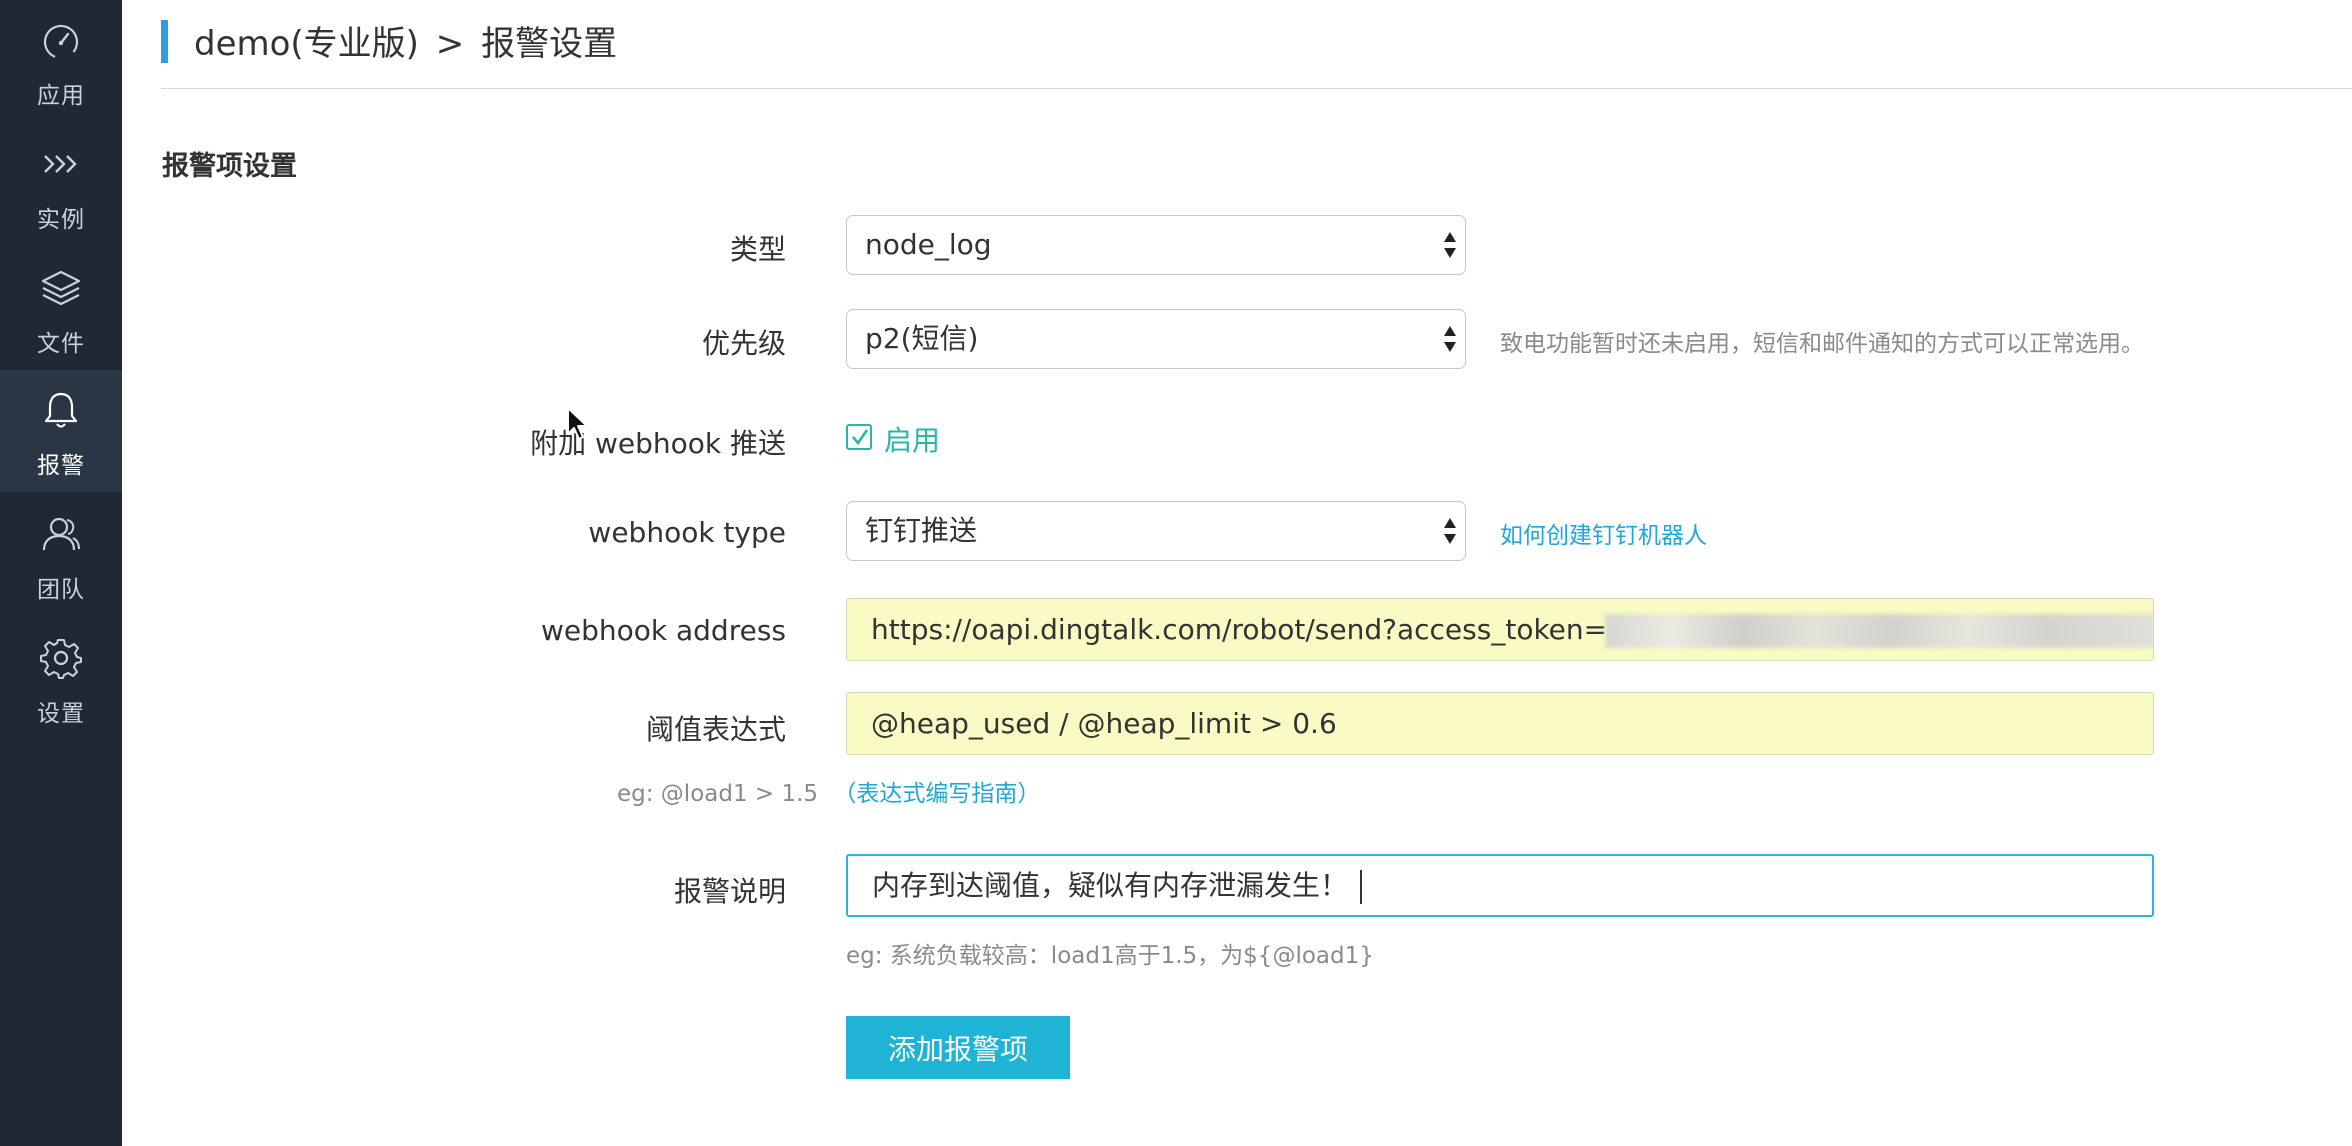  I want to click on threshold-hint-text: eg: @load1 > 1.5, so click(718, 794).